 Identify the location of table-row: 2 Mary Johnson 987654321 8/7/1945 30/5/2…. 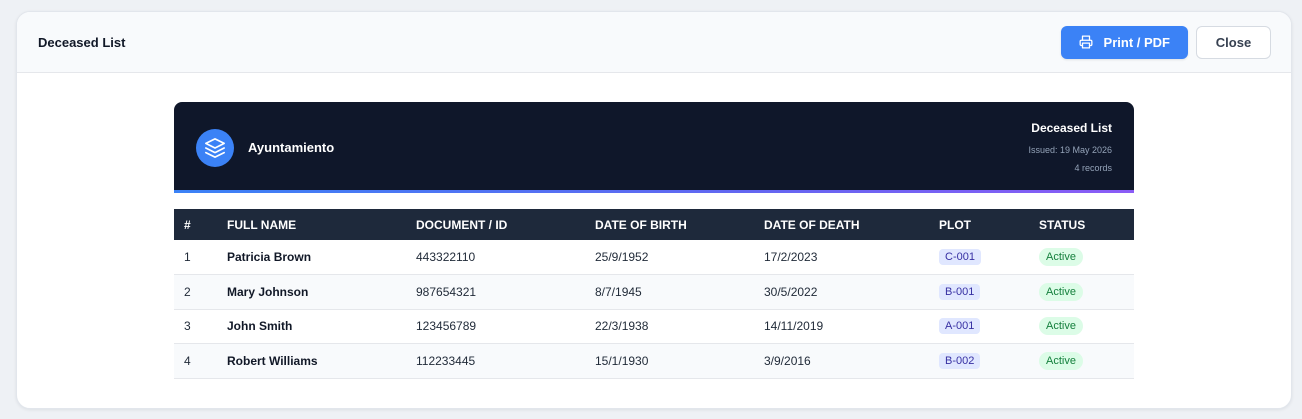
(654, 291).